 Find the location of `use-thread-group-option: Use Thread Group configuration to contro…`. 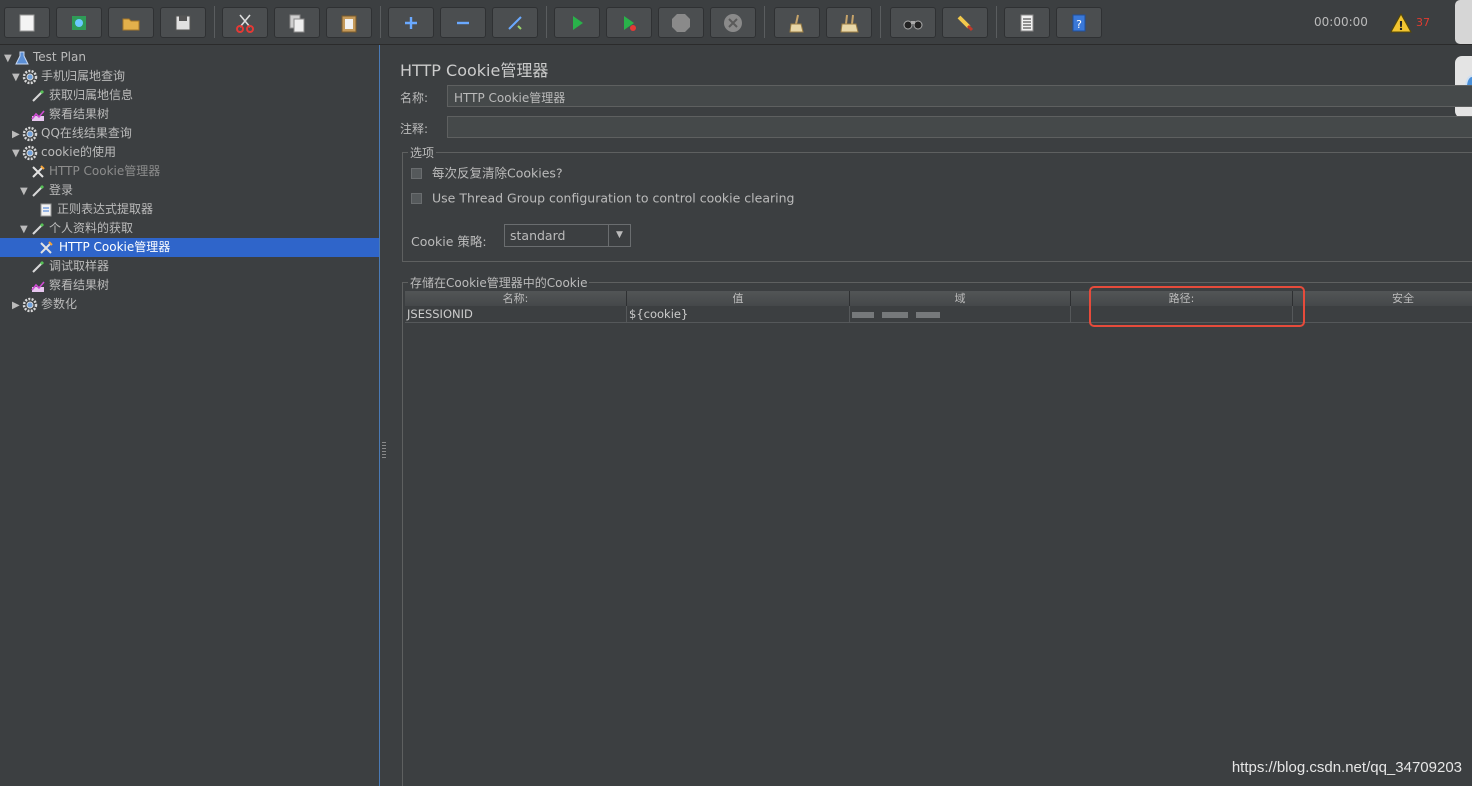

use-thread-group-option: Use Thread Group configuration to contro… is located at coordinates (602, 198).